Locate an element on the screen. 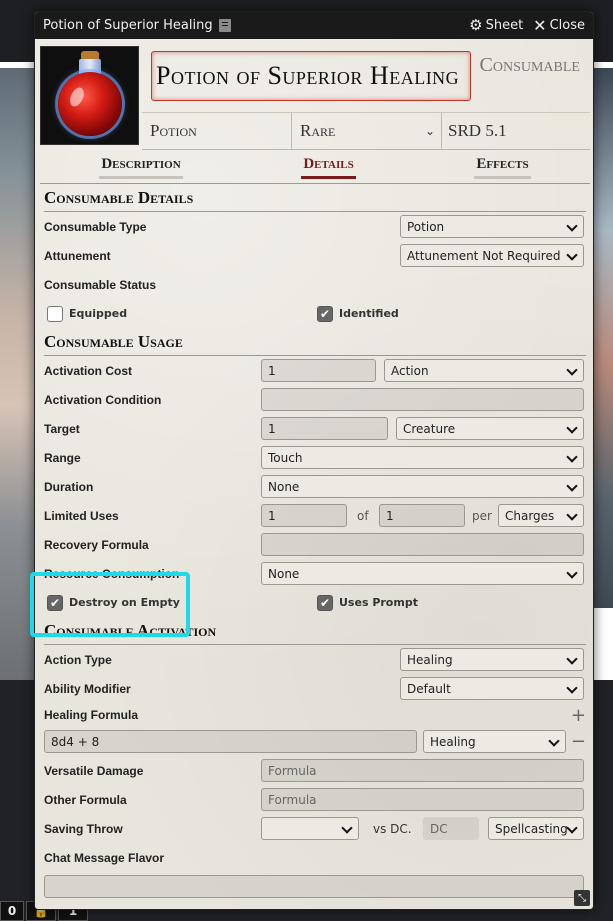 The height and width of the screenshot is (921, 613). item-type-label: Consumable is located at coordinates (529, 65).